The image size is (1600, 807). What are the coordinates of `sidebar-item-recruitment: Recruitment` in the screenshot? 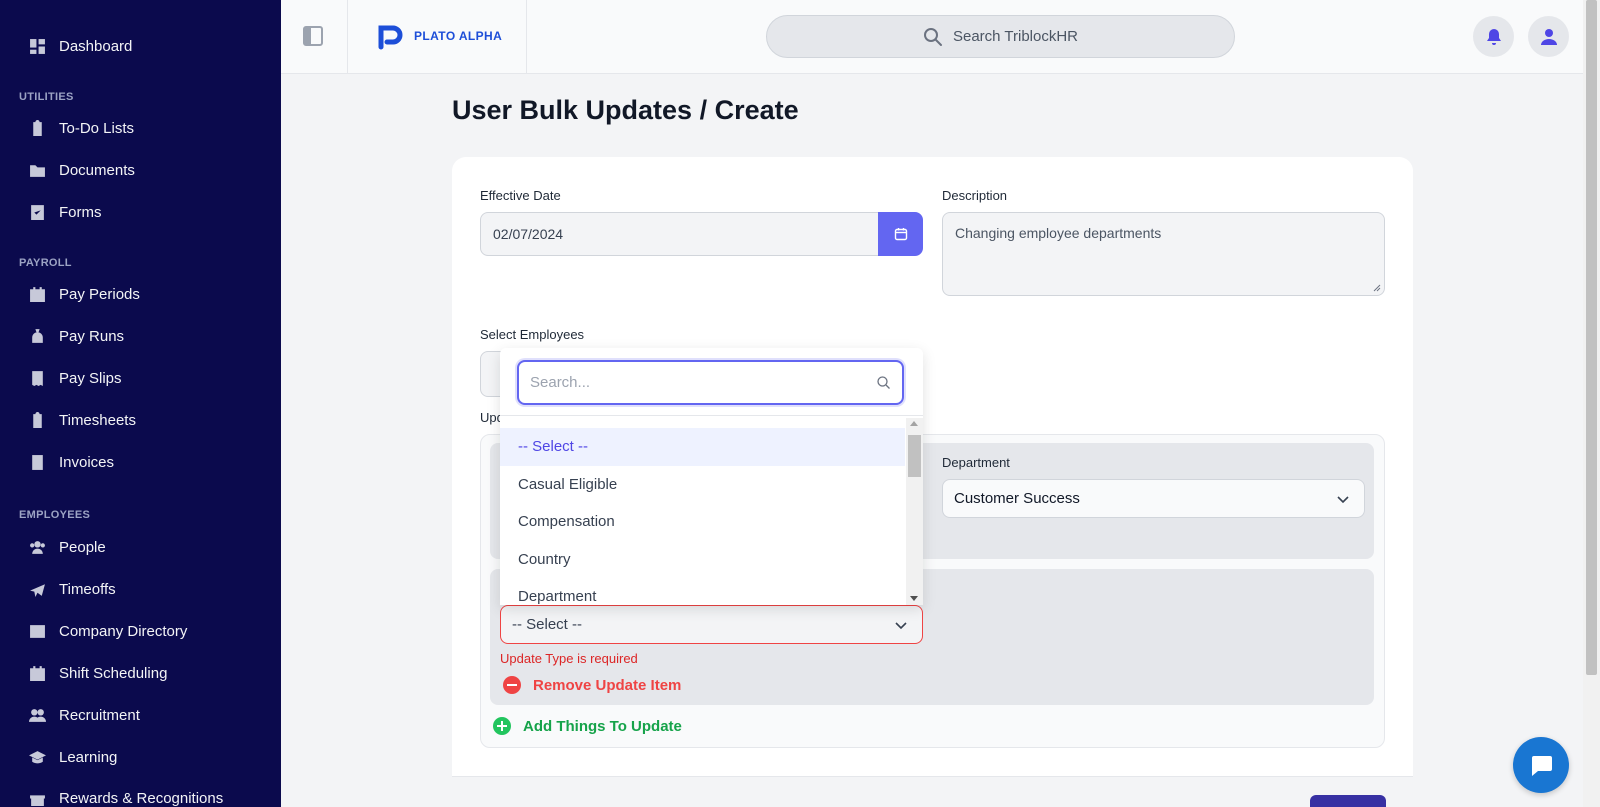 It's located at (84, 715).